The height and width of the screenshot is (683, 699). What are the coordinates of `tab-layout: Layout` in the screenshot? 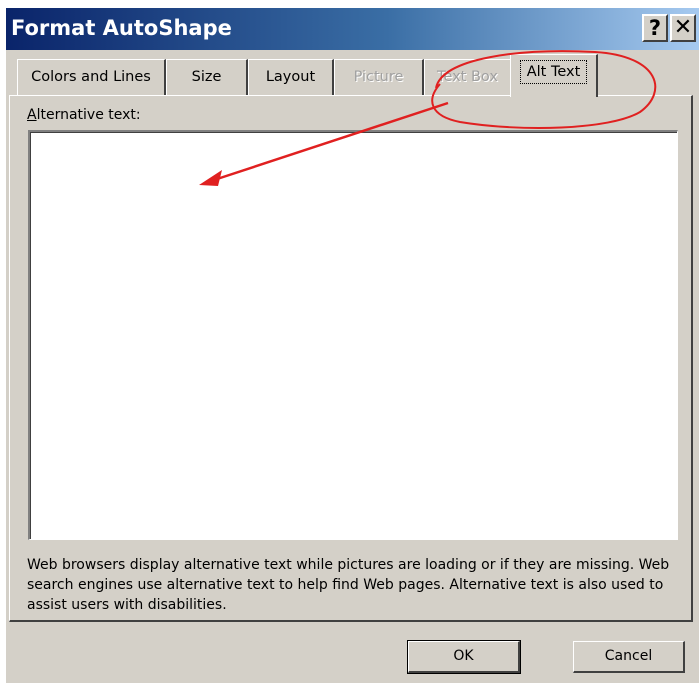 It's located at (291, 77).